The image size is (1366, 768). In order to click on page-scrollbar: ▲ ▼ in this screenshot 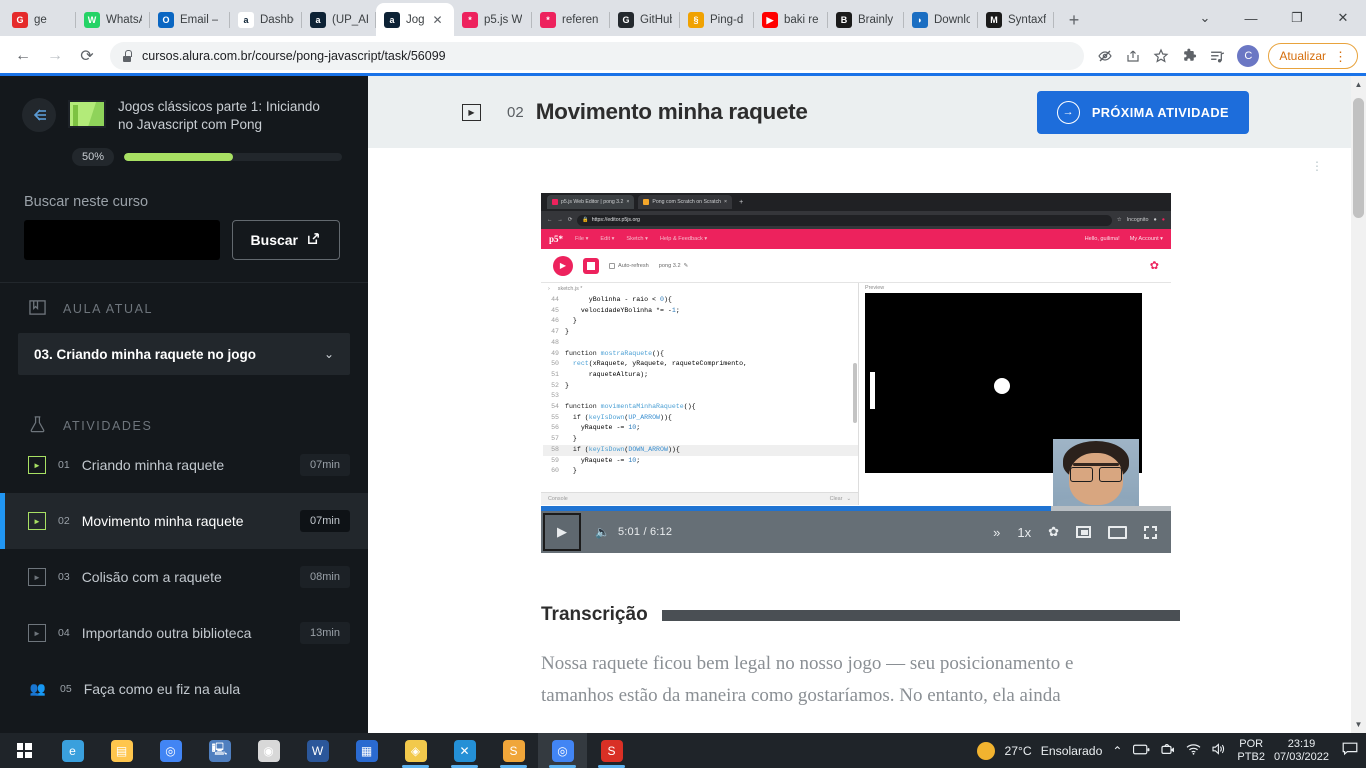, I will do `click(1358, 404)`.